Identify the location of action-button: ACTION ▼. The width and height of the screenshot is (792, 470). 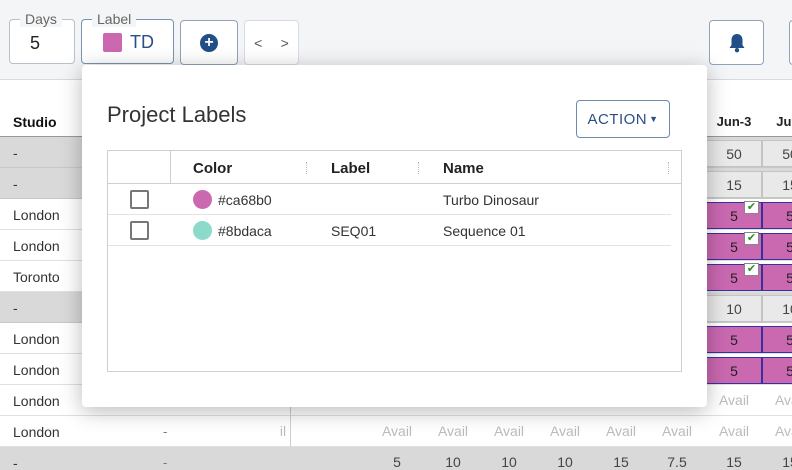
(623, 119).